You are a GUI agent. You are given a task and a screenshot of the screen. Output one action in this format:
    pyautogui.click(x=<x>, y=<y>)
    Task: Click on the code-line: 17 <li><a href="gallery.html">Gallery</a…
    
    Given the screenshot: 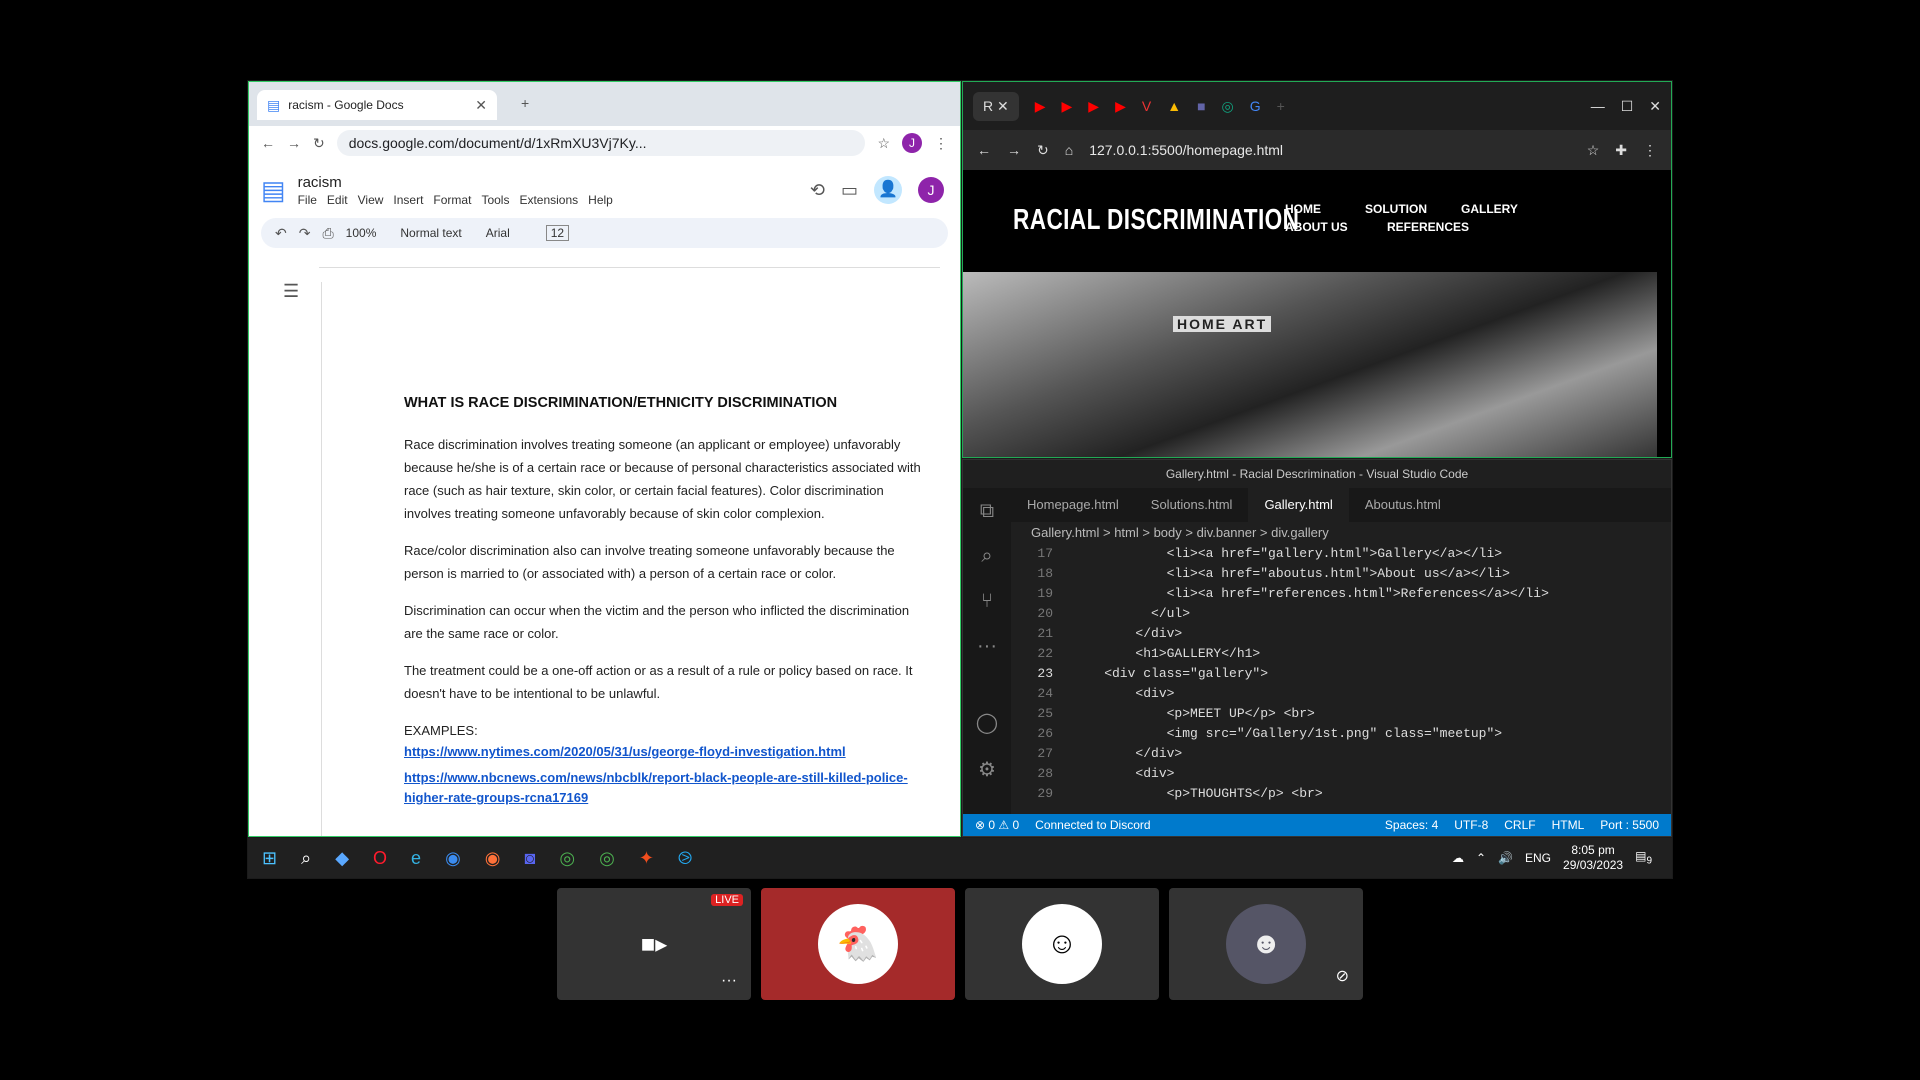 What is the action you would take?
    pyautogui.click(x=1306, y=554)
    